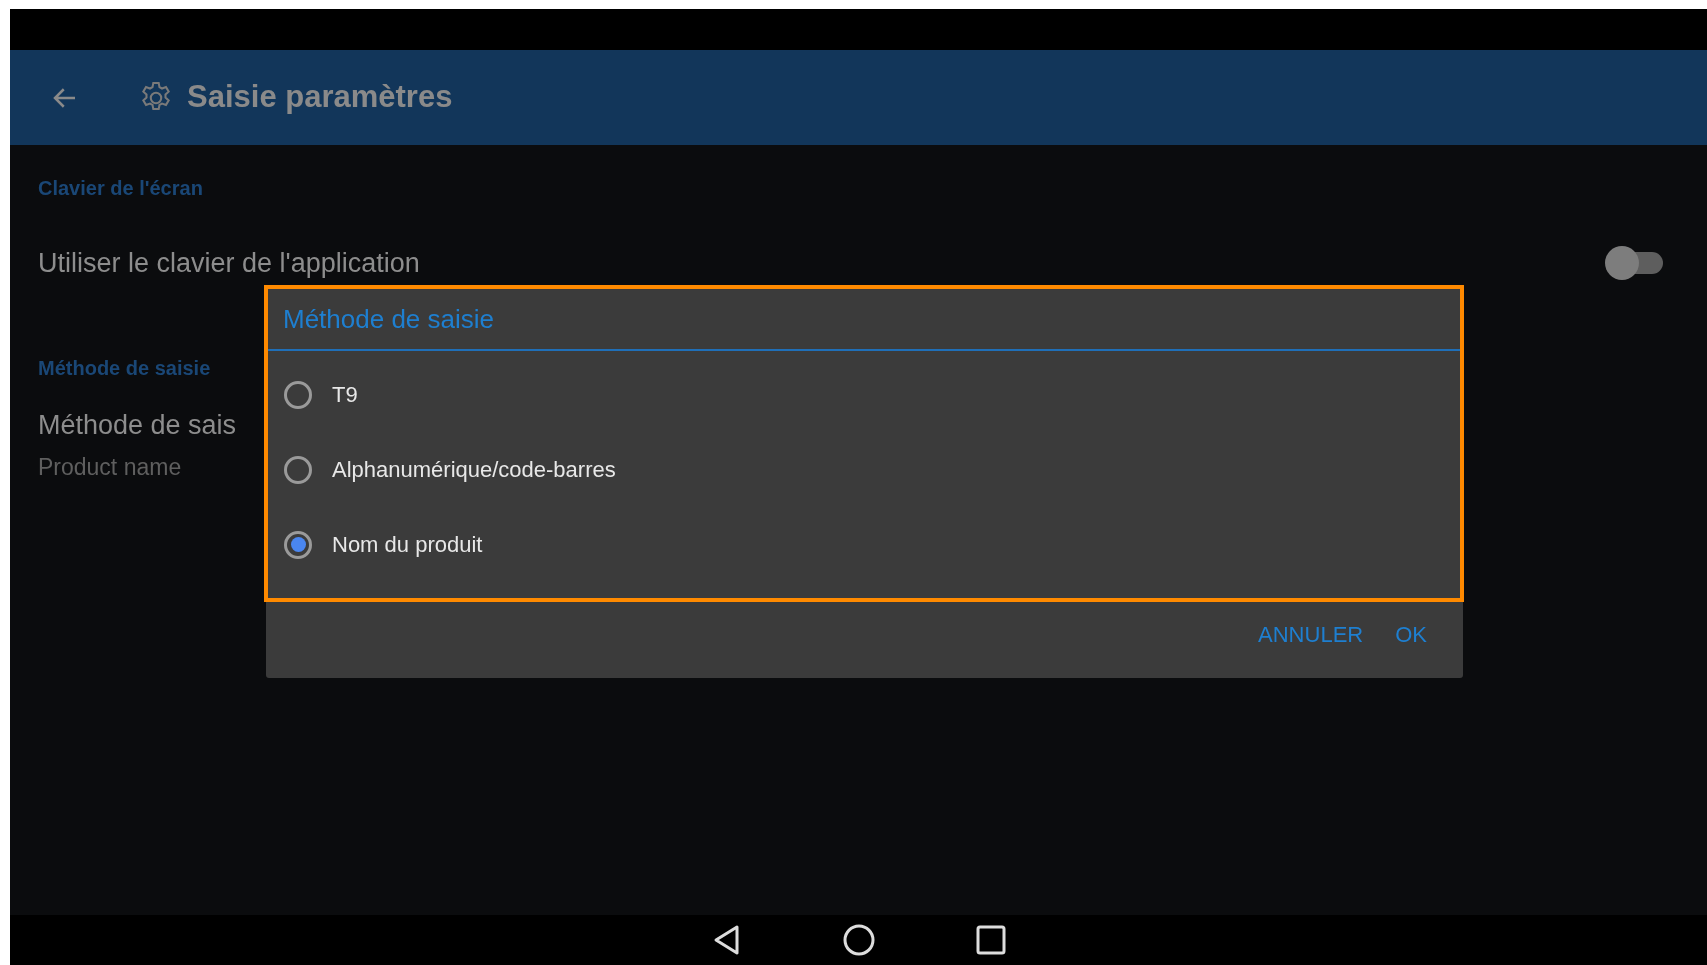 The image size is (1707, 965). I want to click on section-header: Méthode de saisie, so click(125, 366).